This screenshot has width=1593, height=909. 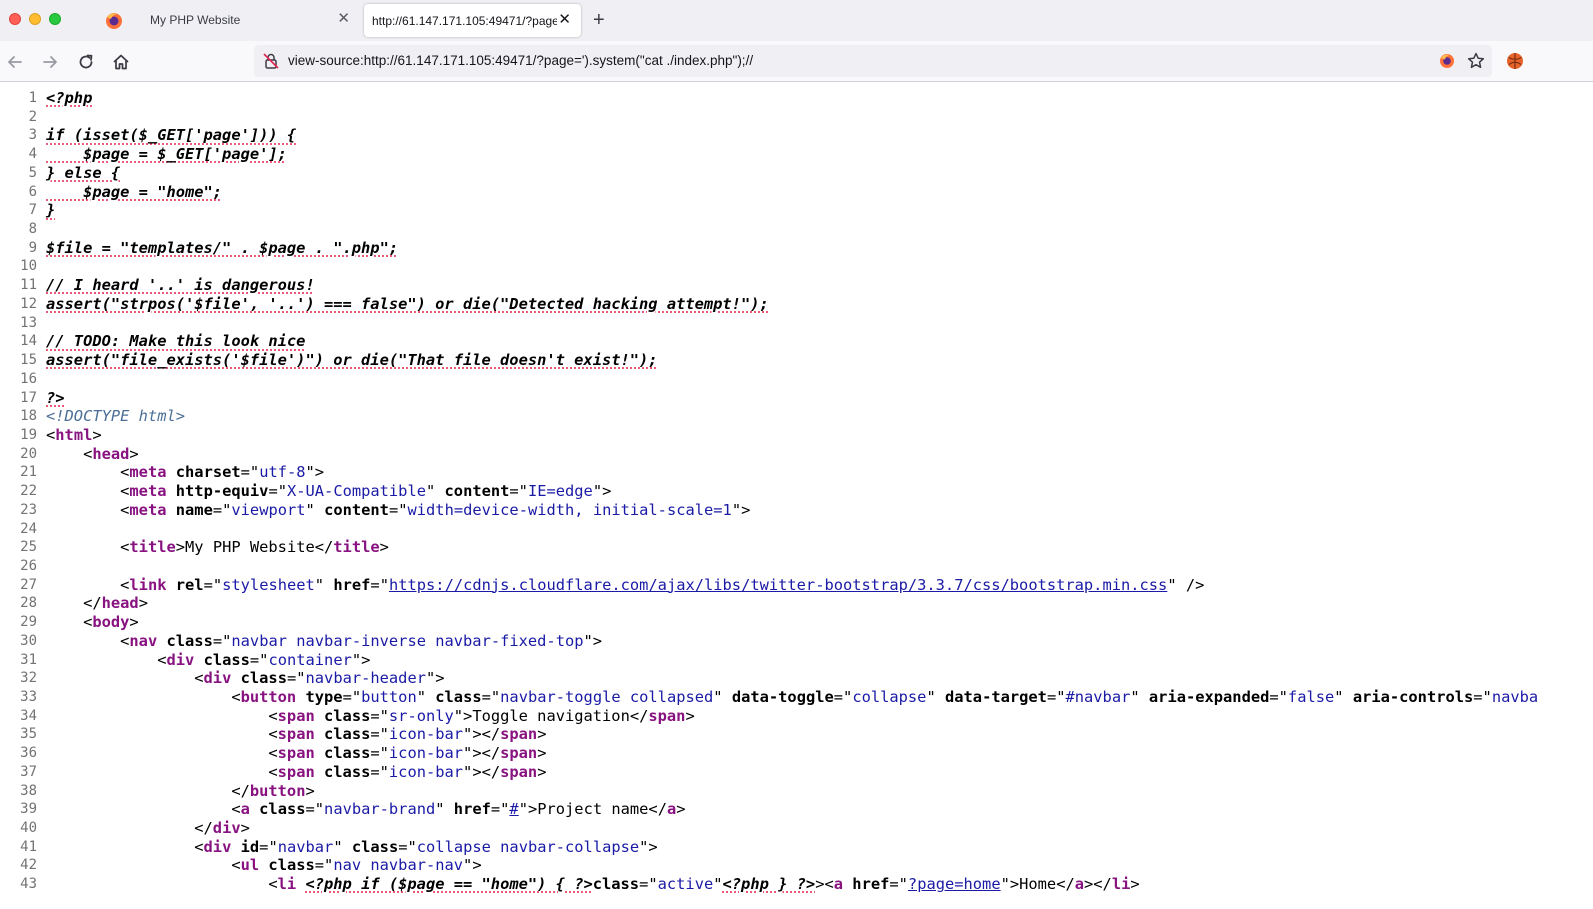 I want to click on attribute-value: active, so click(x=685, y=884).